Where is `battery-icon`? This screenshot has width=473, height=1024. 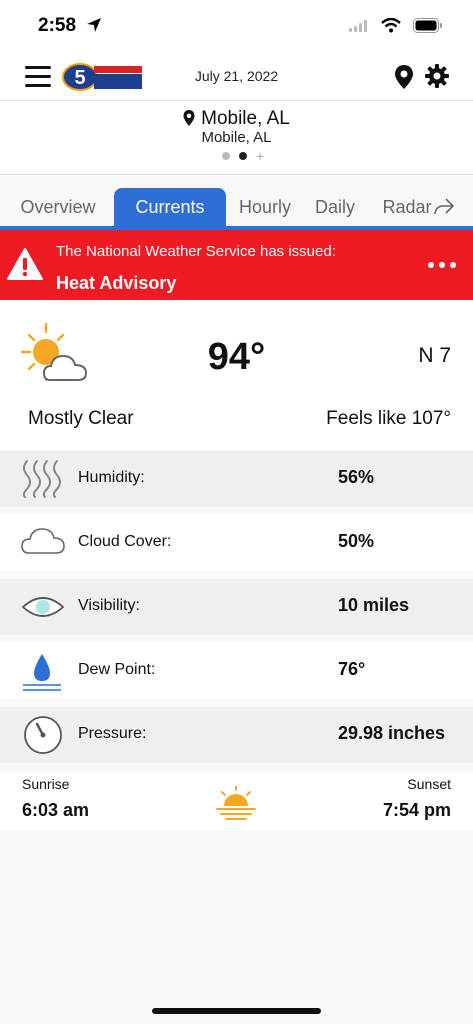
battery-icon is located at coordinates (428, 28).